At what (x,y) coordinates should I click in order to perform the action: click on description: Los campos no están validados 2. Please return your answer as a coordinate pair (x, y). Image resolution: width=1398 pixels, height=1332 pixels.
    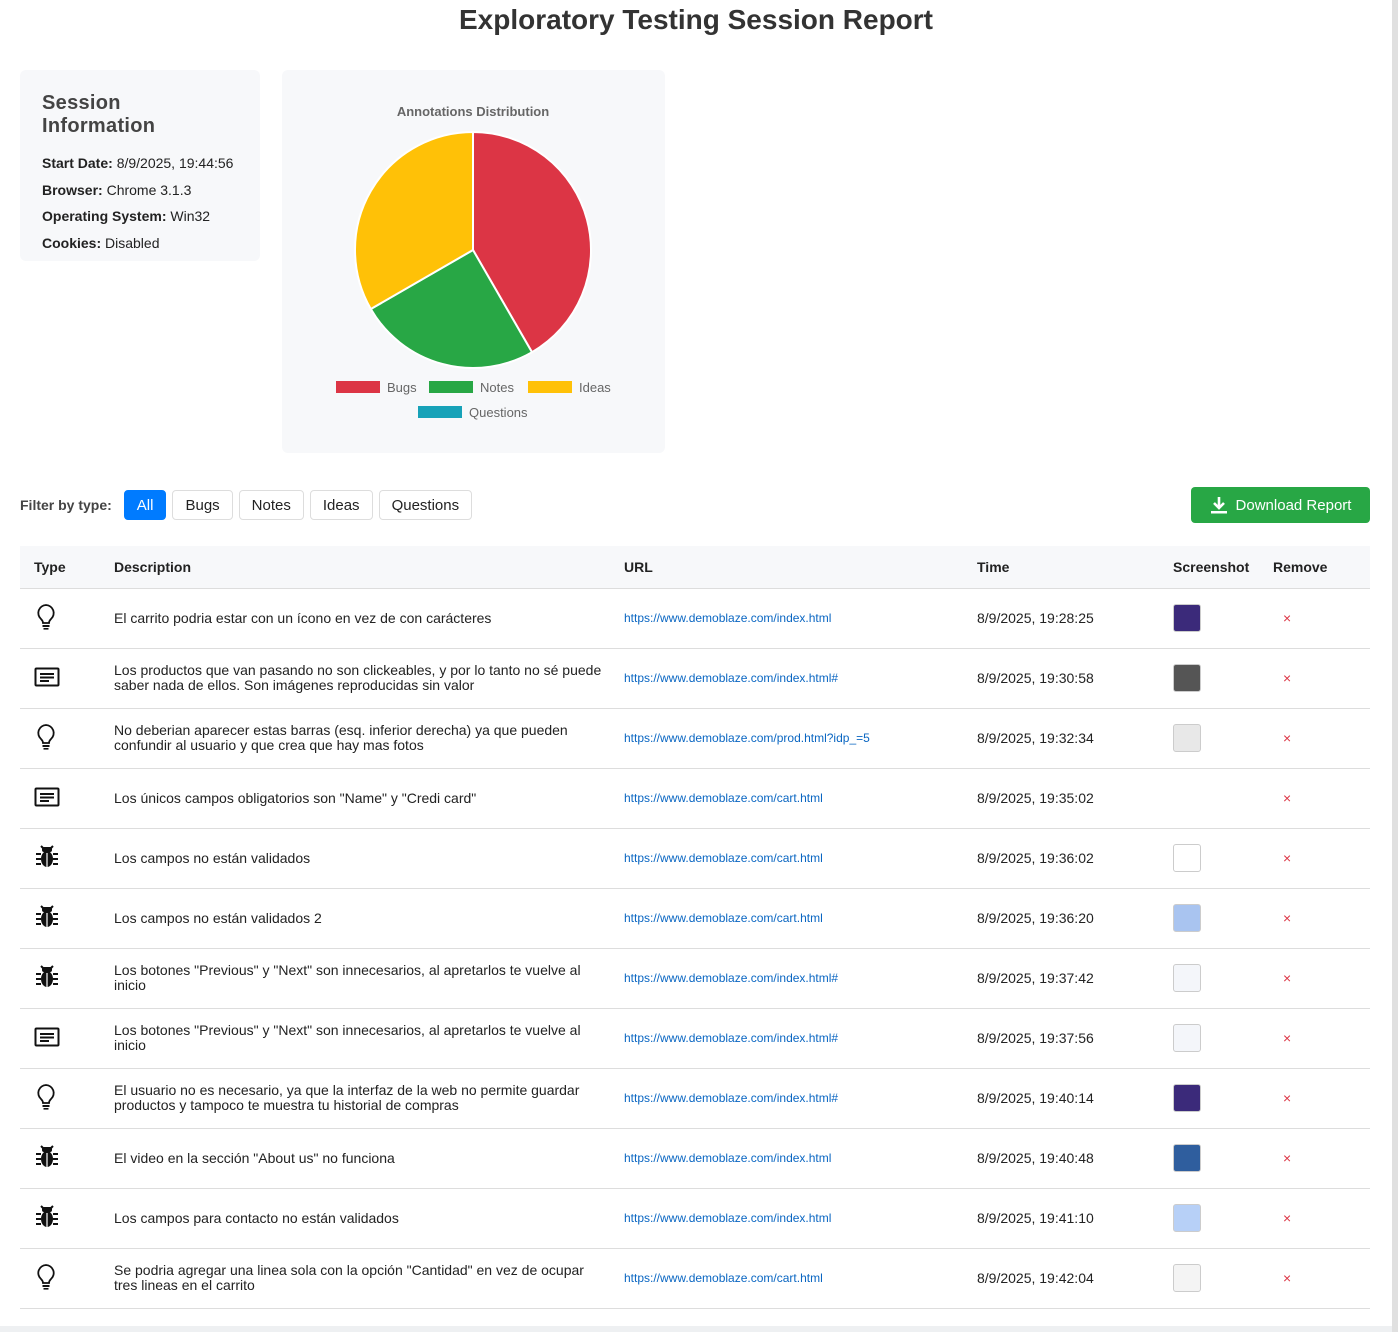
    Looking at the image, I should click on (355, 918).